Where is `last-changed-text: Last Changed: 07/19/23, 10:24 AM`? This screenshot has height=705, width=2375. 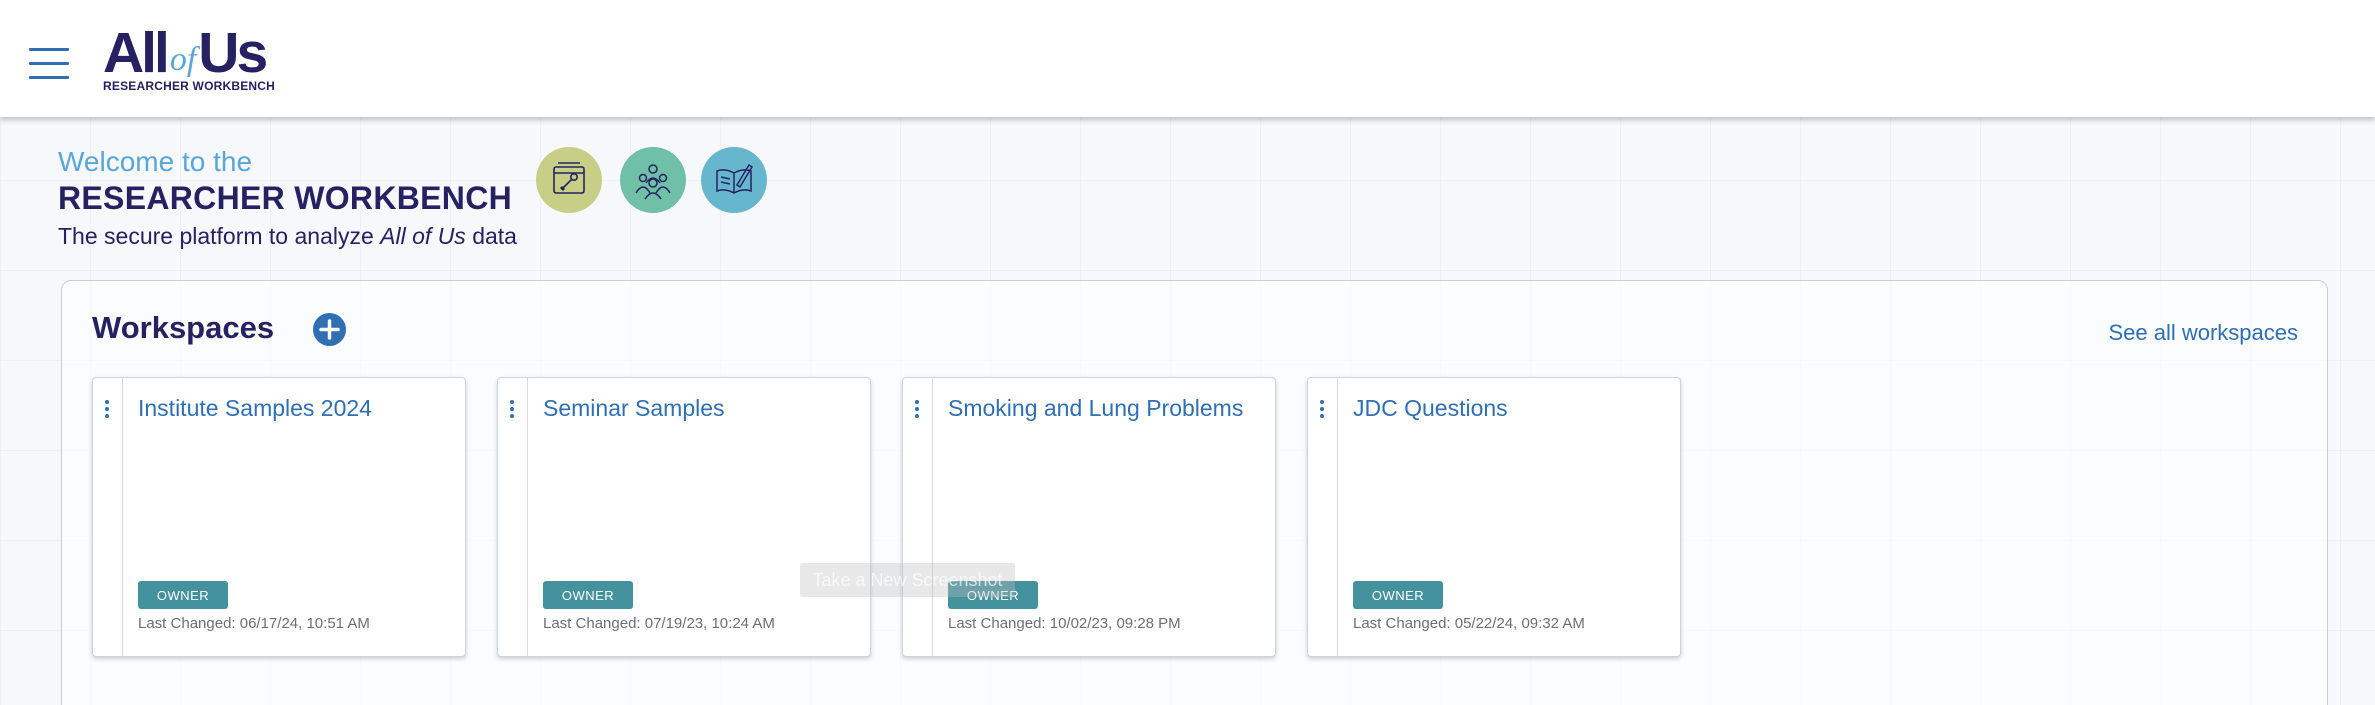
last-changed-text: Last Changed: 07/19/23, 10:24 AM is located at coordinates (659, 623).